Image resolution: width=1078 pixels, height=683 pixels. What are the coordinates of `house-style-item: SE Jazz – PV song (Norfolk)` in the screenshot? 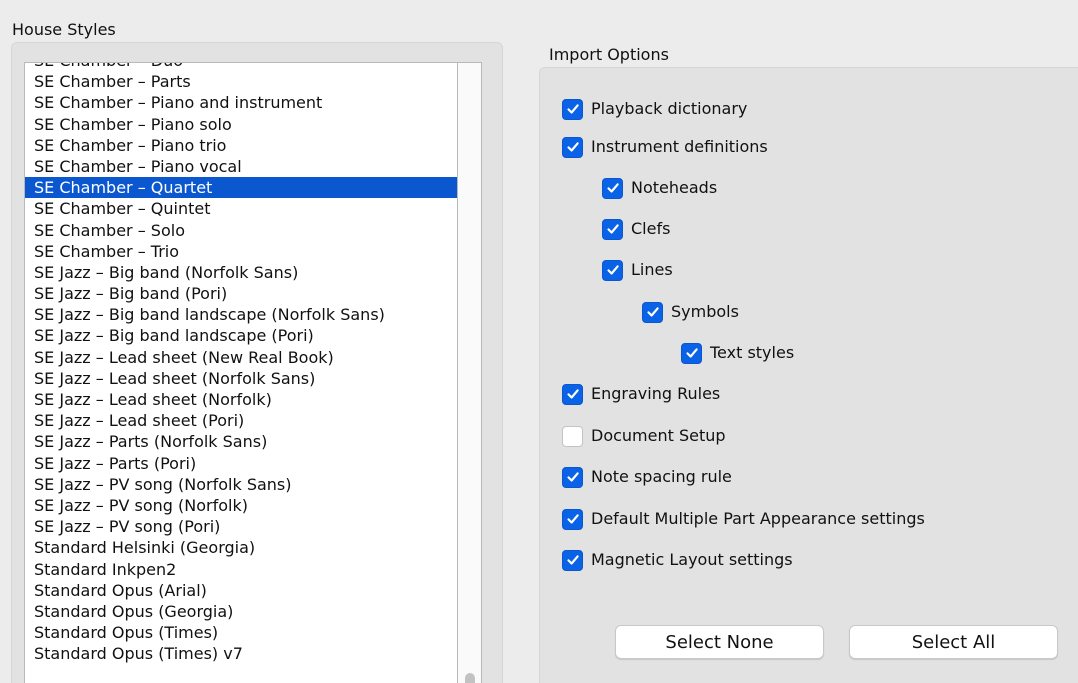 It's located at (241, 505).